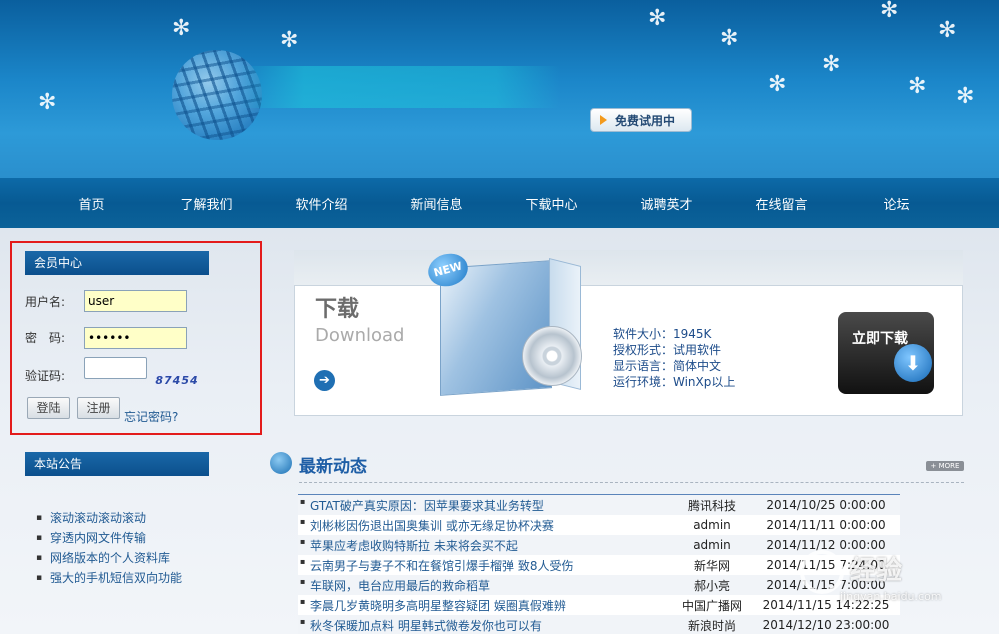 Image resolution: width=999 pixels, height=634 pixels. What do you see at coordinates (48, 408) in the screenshot?
I see `login-button: 登陆` at bounding box center [48, 408].